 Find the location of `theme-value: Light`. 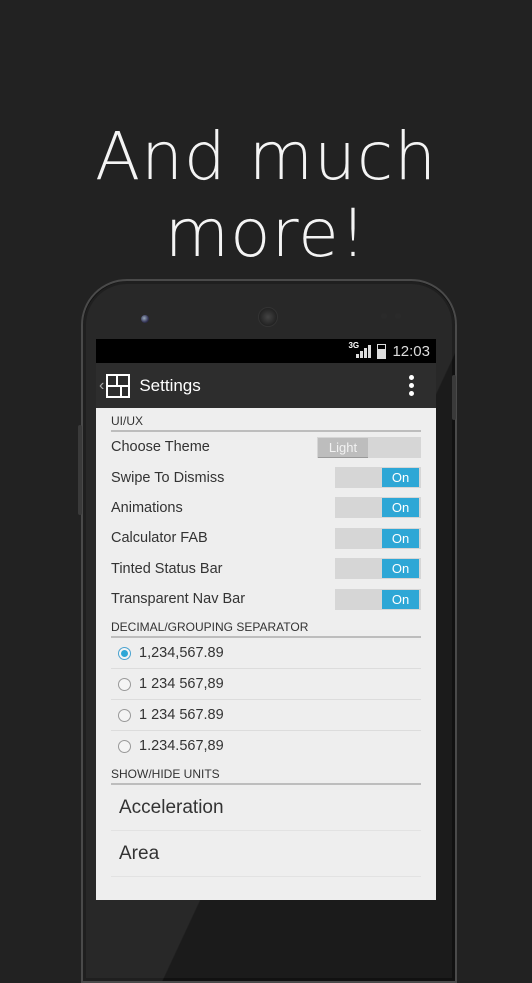

theme-value: Light is located at coordinates (343, 447).